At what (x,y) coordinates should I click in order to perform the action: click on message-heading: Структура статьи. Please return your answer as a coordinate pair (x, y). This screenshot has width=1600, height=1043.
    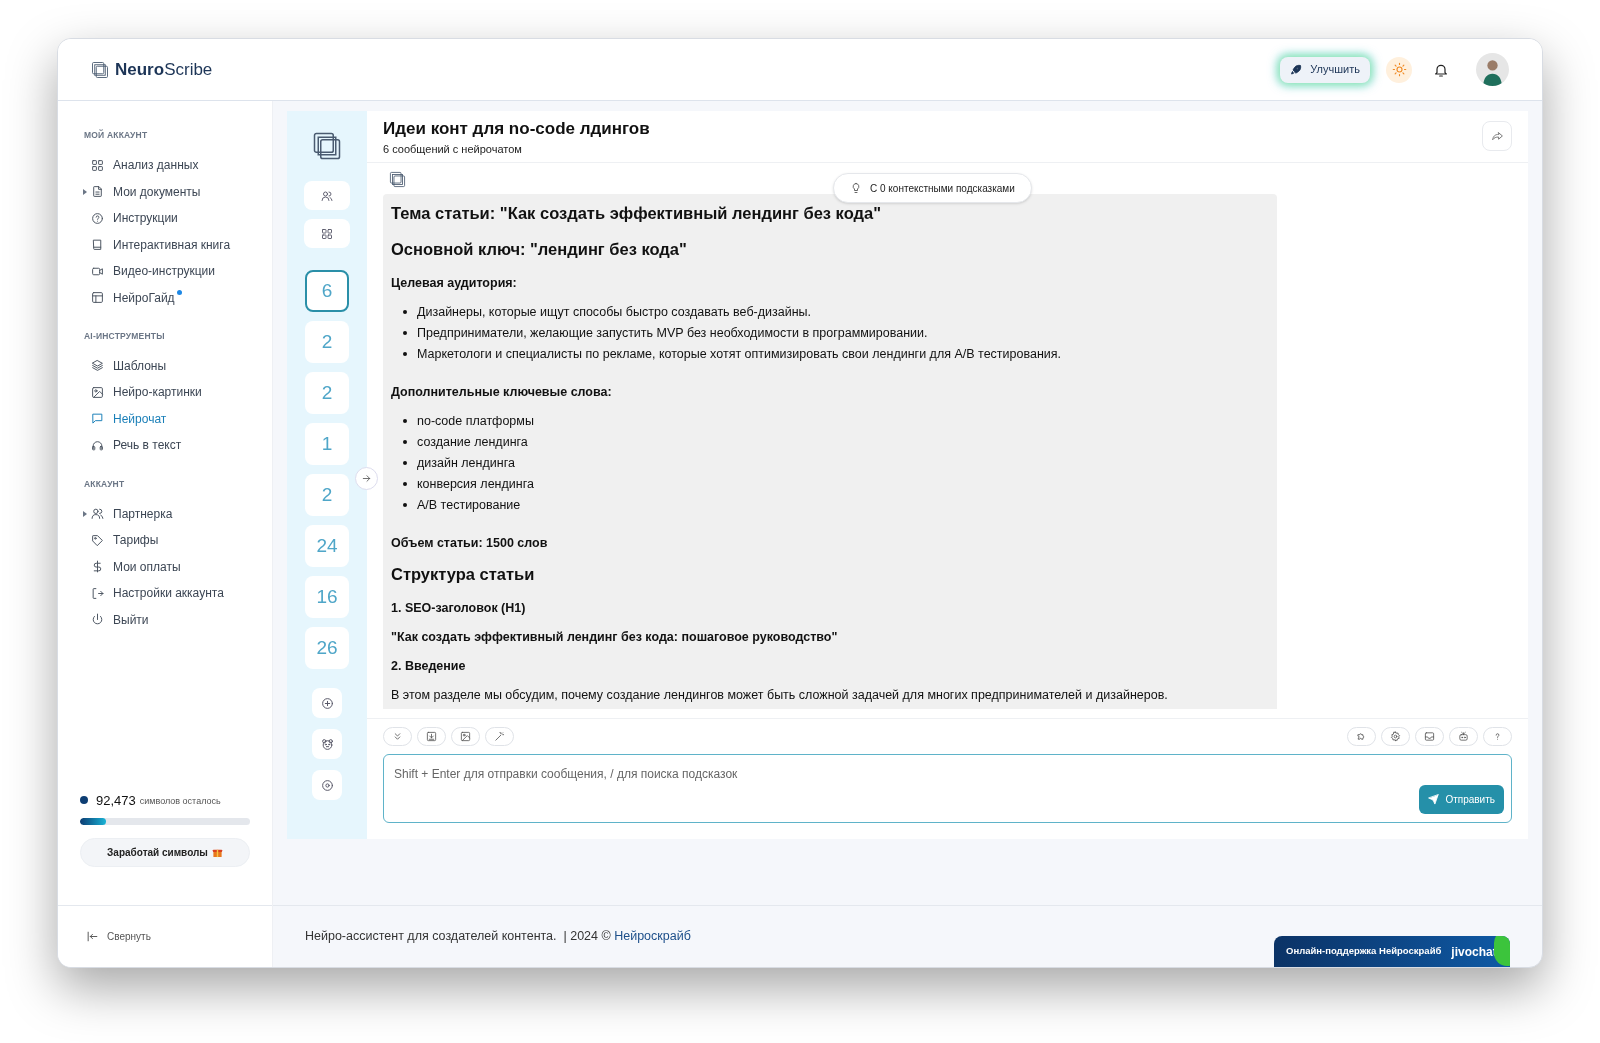
    Looking at the image, I should click on (463, 574).